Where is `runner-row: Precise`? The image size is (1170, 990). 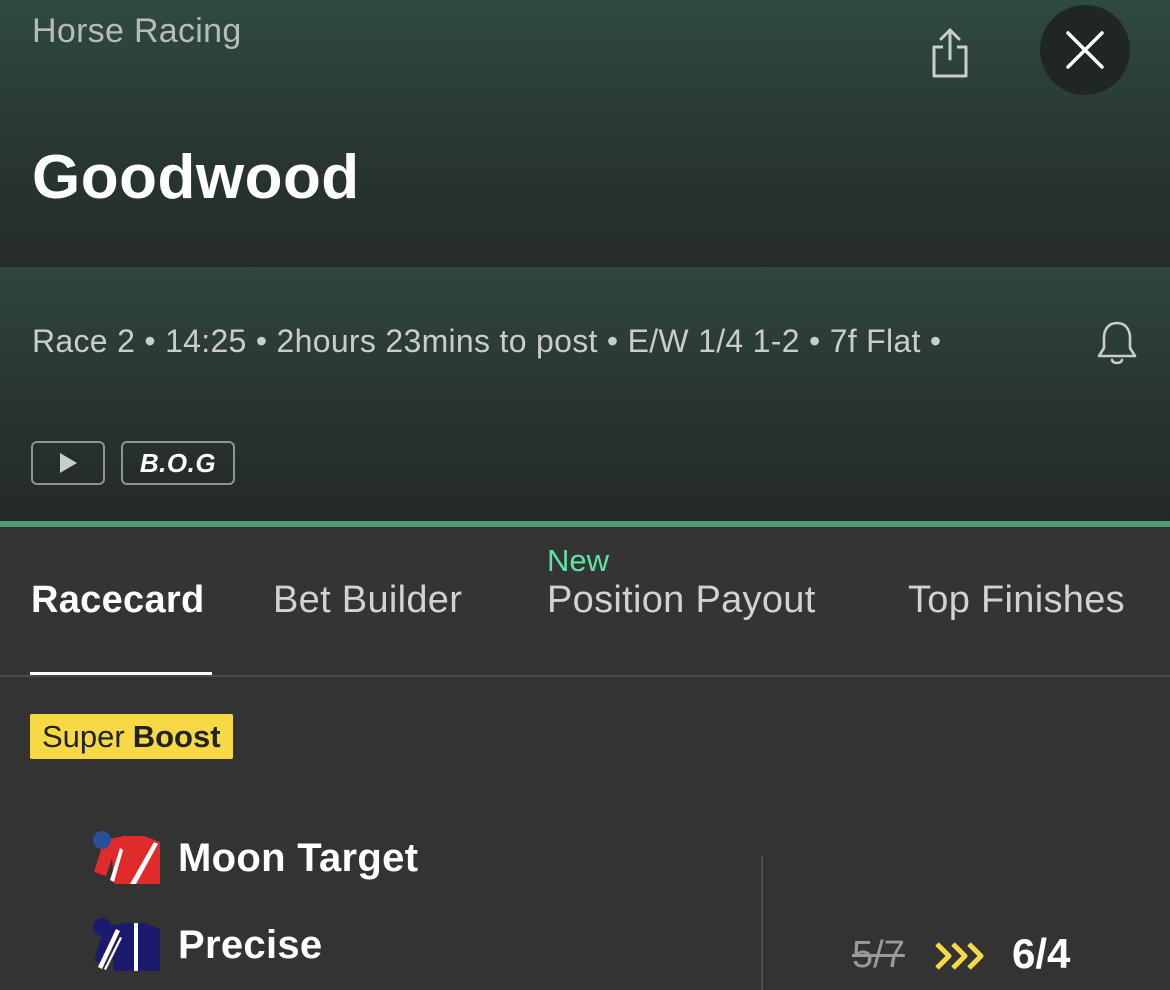 runner-row: Precise is located at coordinates (206, 945).